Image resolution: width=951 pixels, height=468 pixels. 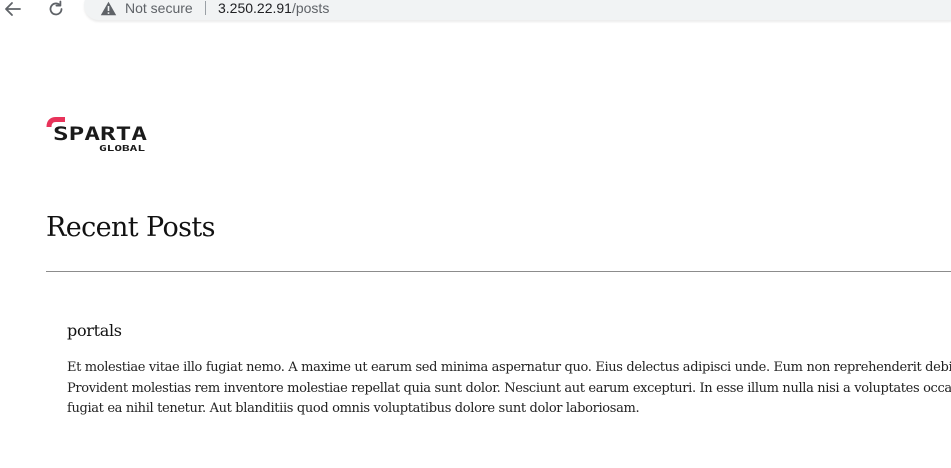 What do you see at coordinates (498, 271) in the screenshot?
I see `heading-divider` at bounding box center [498, 271].